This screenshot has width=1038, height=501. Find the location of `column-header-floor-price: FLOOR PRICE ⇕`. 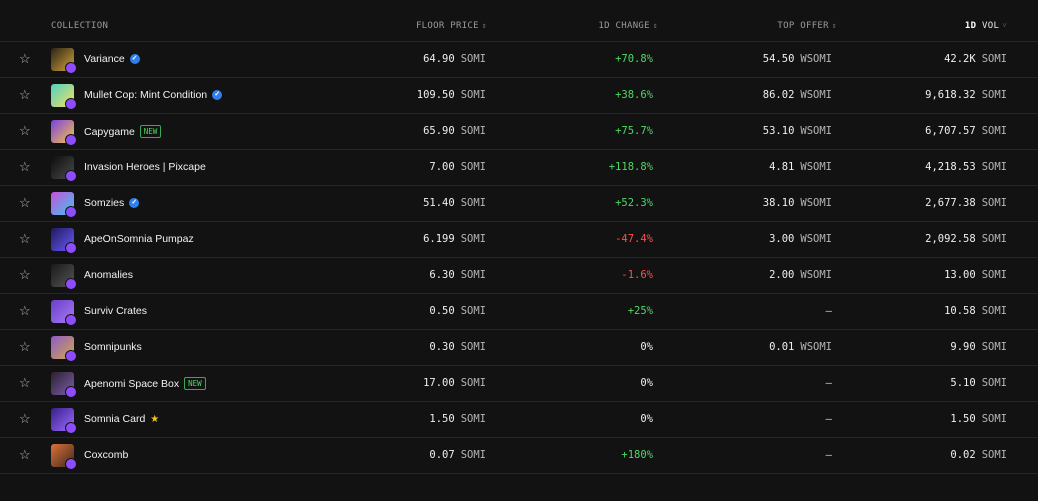

column-header-floor-price: FLOOR PRICE ⇕ is located at coordinates (451, 26).